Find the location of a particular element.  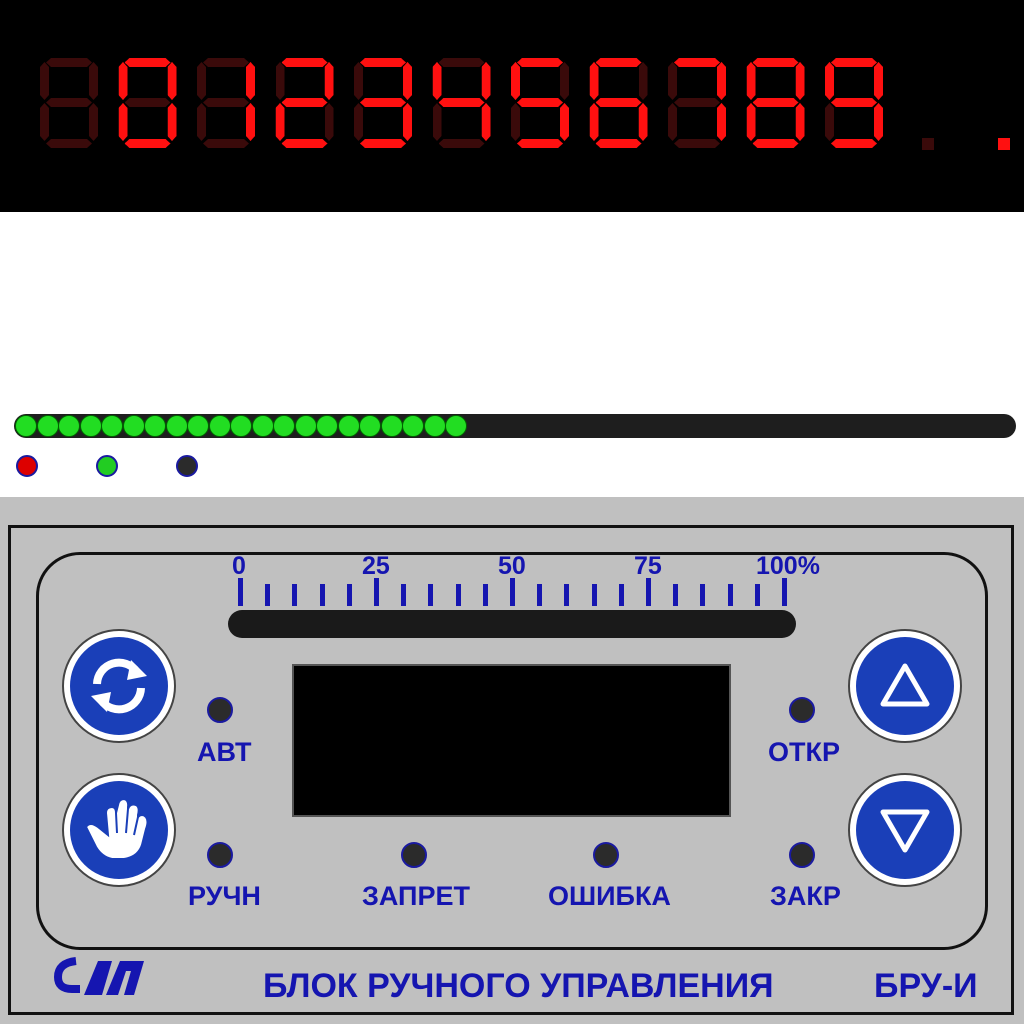

led-avt is located at coordinates (220, 710).